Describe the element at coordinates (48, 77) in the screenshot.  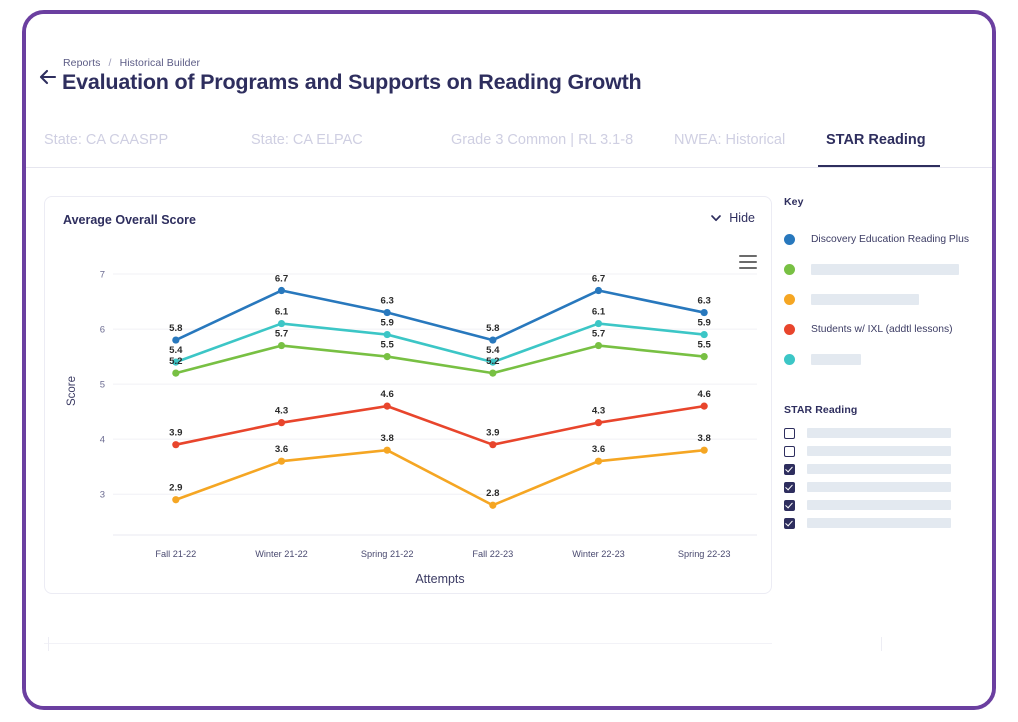
I see `back-arrow-icon` at that location.